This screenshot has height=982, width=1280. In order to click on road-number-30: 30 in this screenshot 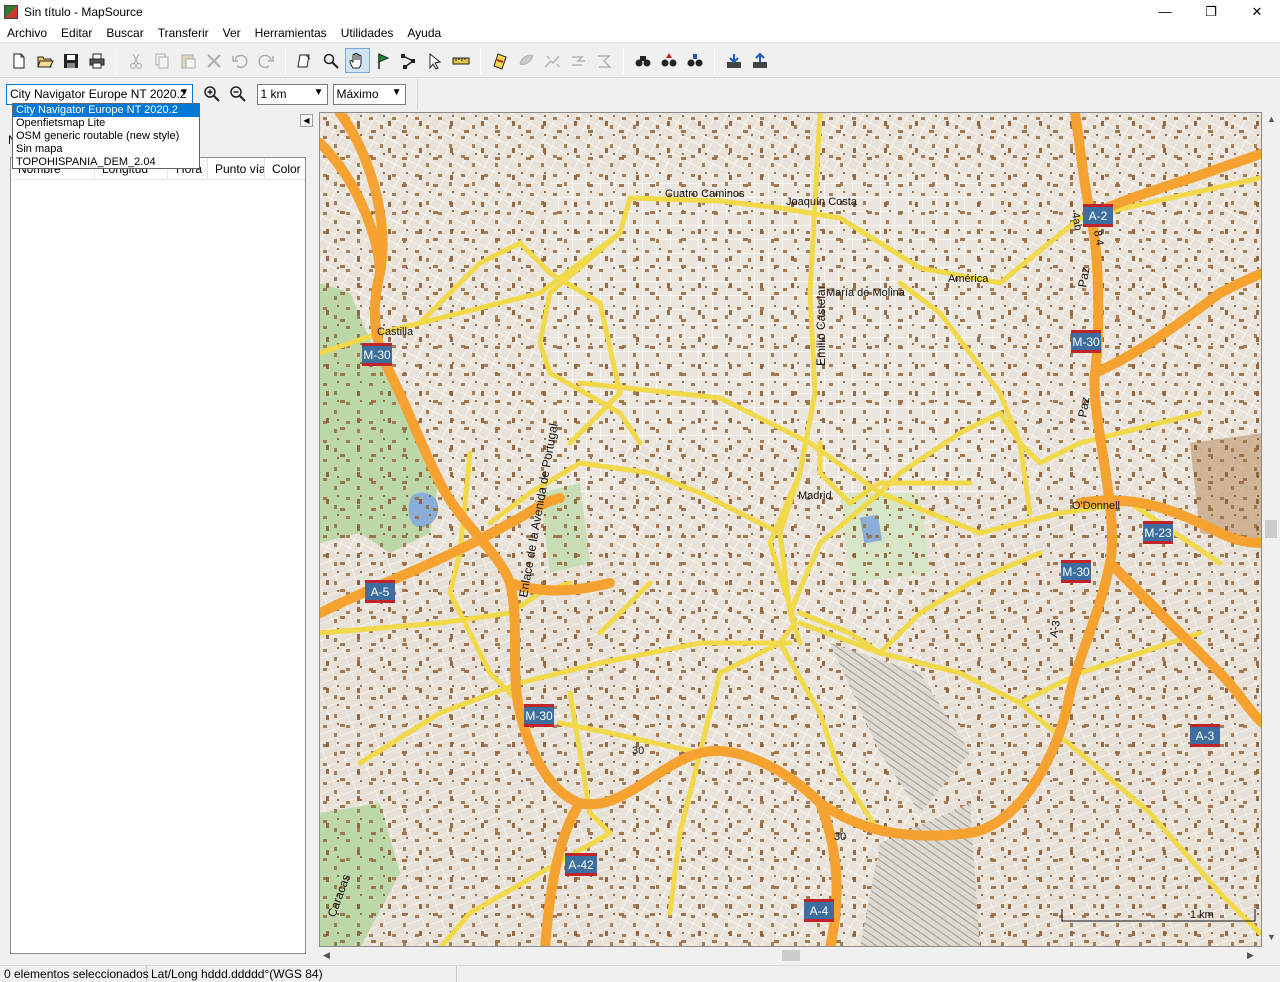, I will do `click(638, 751)`.